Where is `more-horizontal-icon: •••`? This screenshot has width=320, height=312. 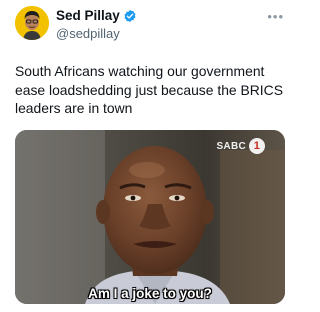 more-horizontal-icon: ••• is located at coordinates (275, 16).